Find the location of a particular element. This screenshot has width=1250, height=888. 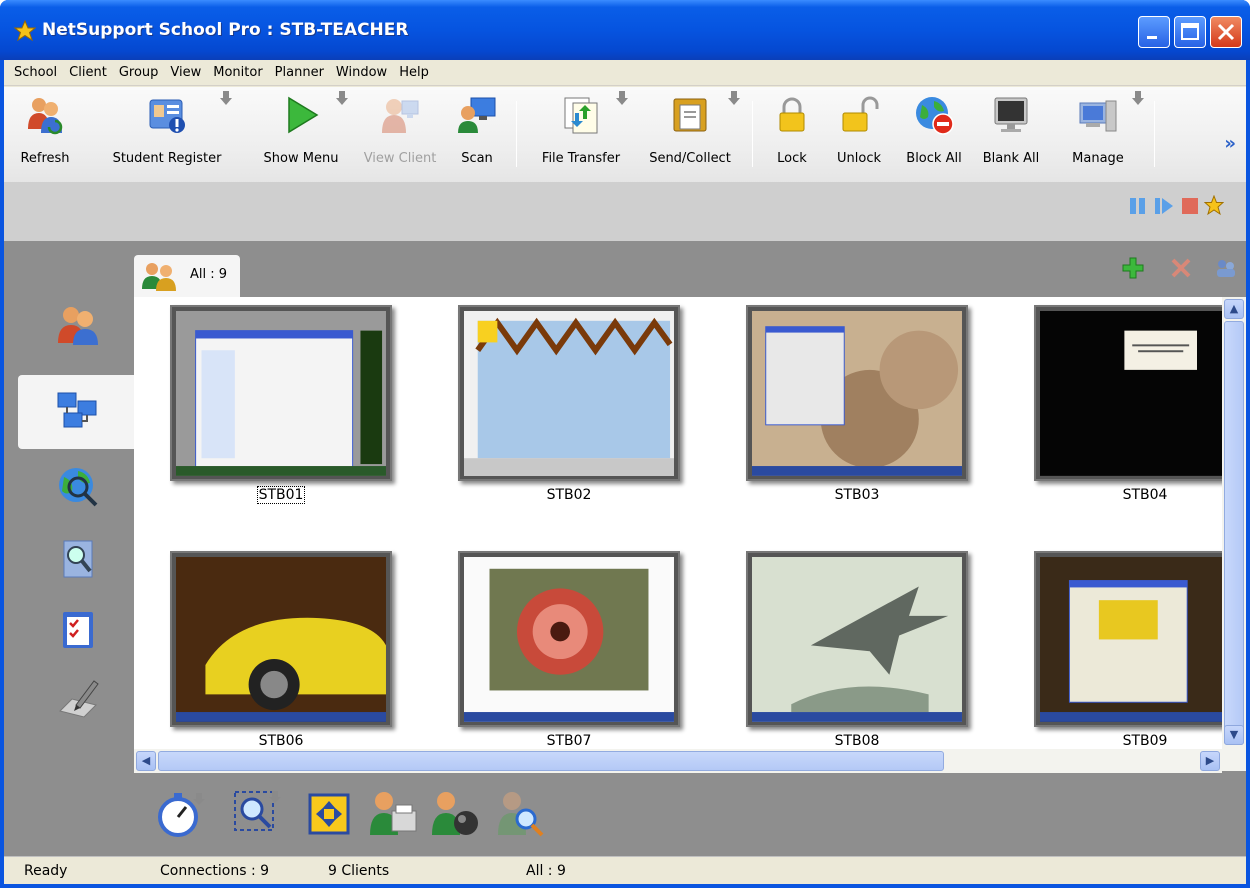

sidebar-internet is located at coordinates (76, 488).